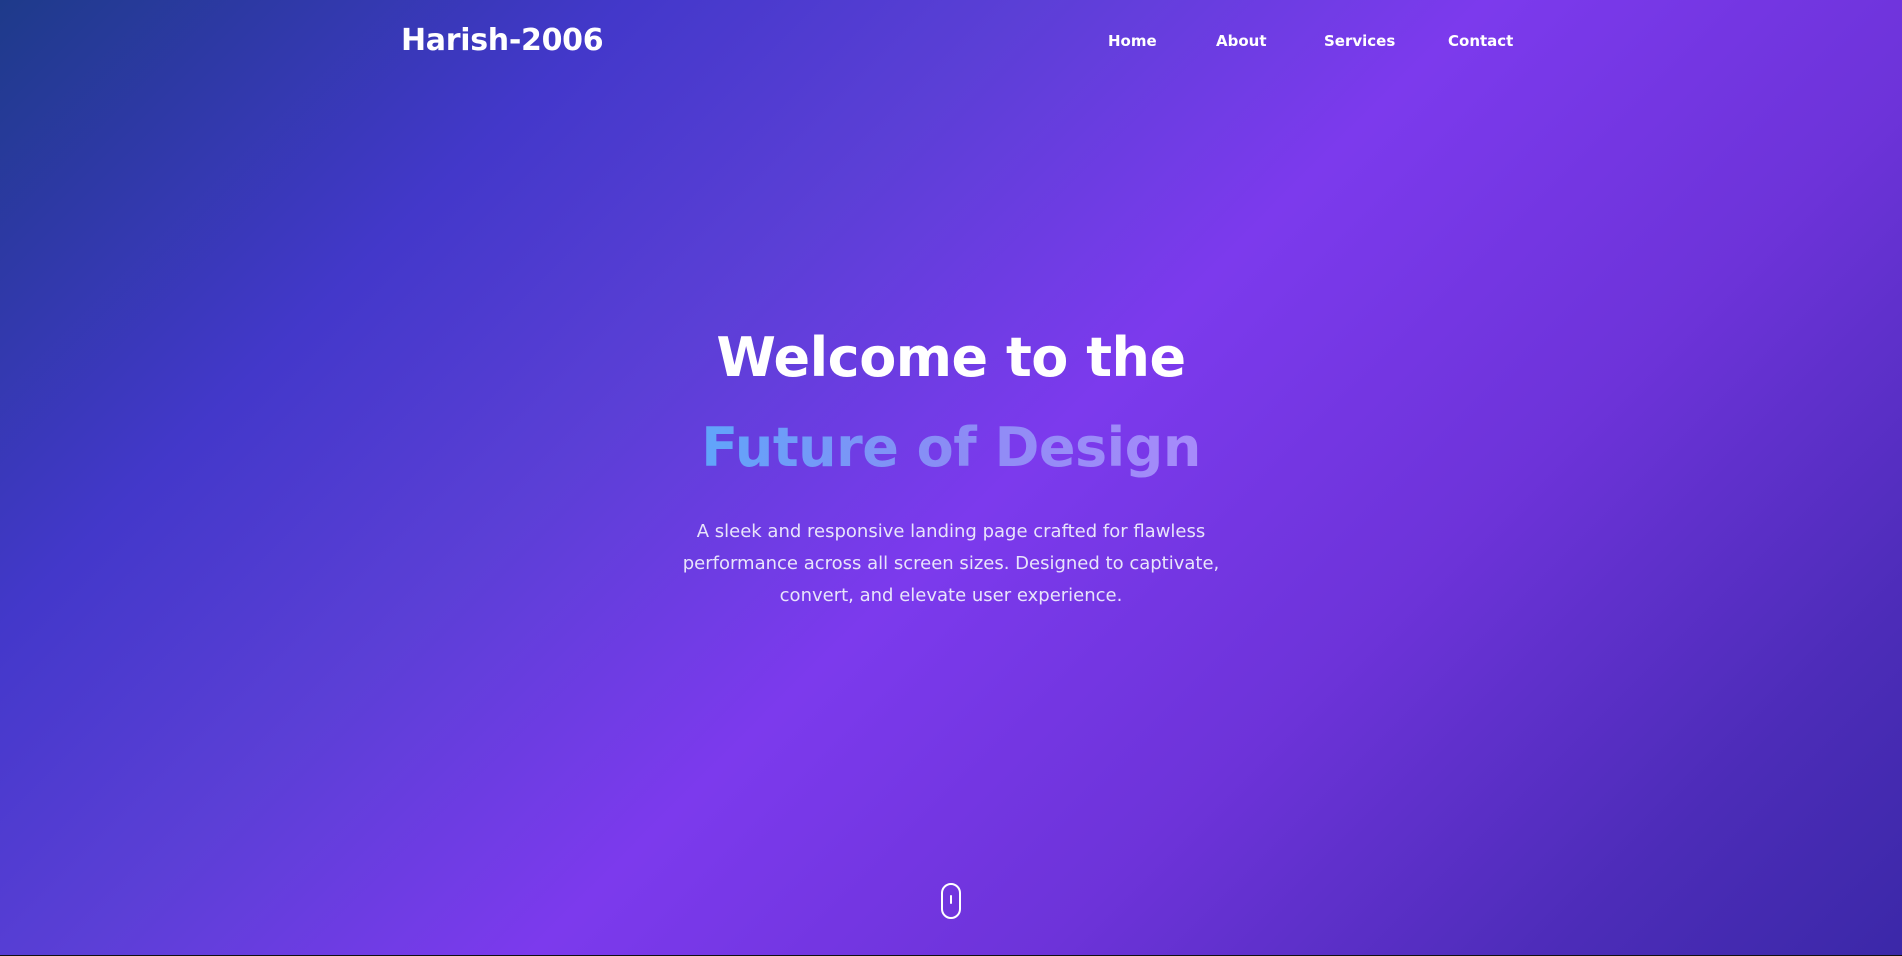 This screenshot has height=956, width=1902. What do you see at coordinates (1359, 41) in the screenshot?
I see `nav-link-services: Services` at bounding box center [1359, 41].